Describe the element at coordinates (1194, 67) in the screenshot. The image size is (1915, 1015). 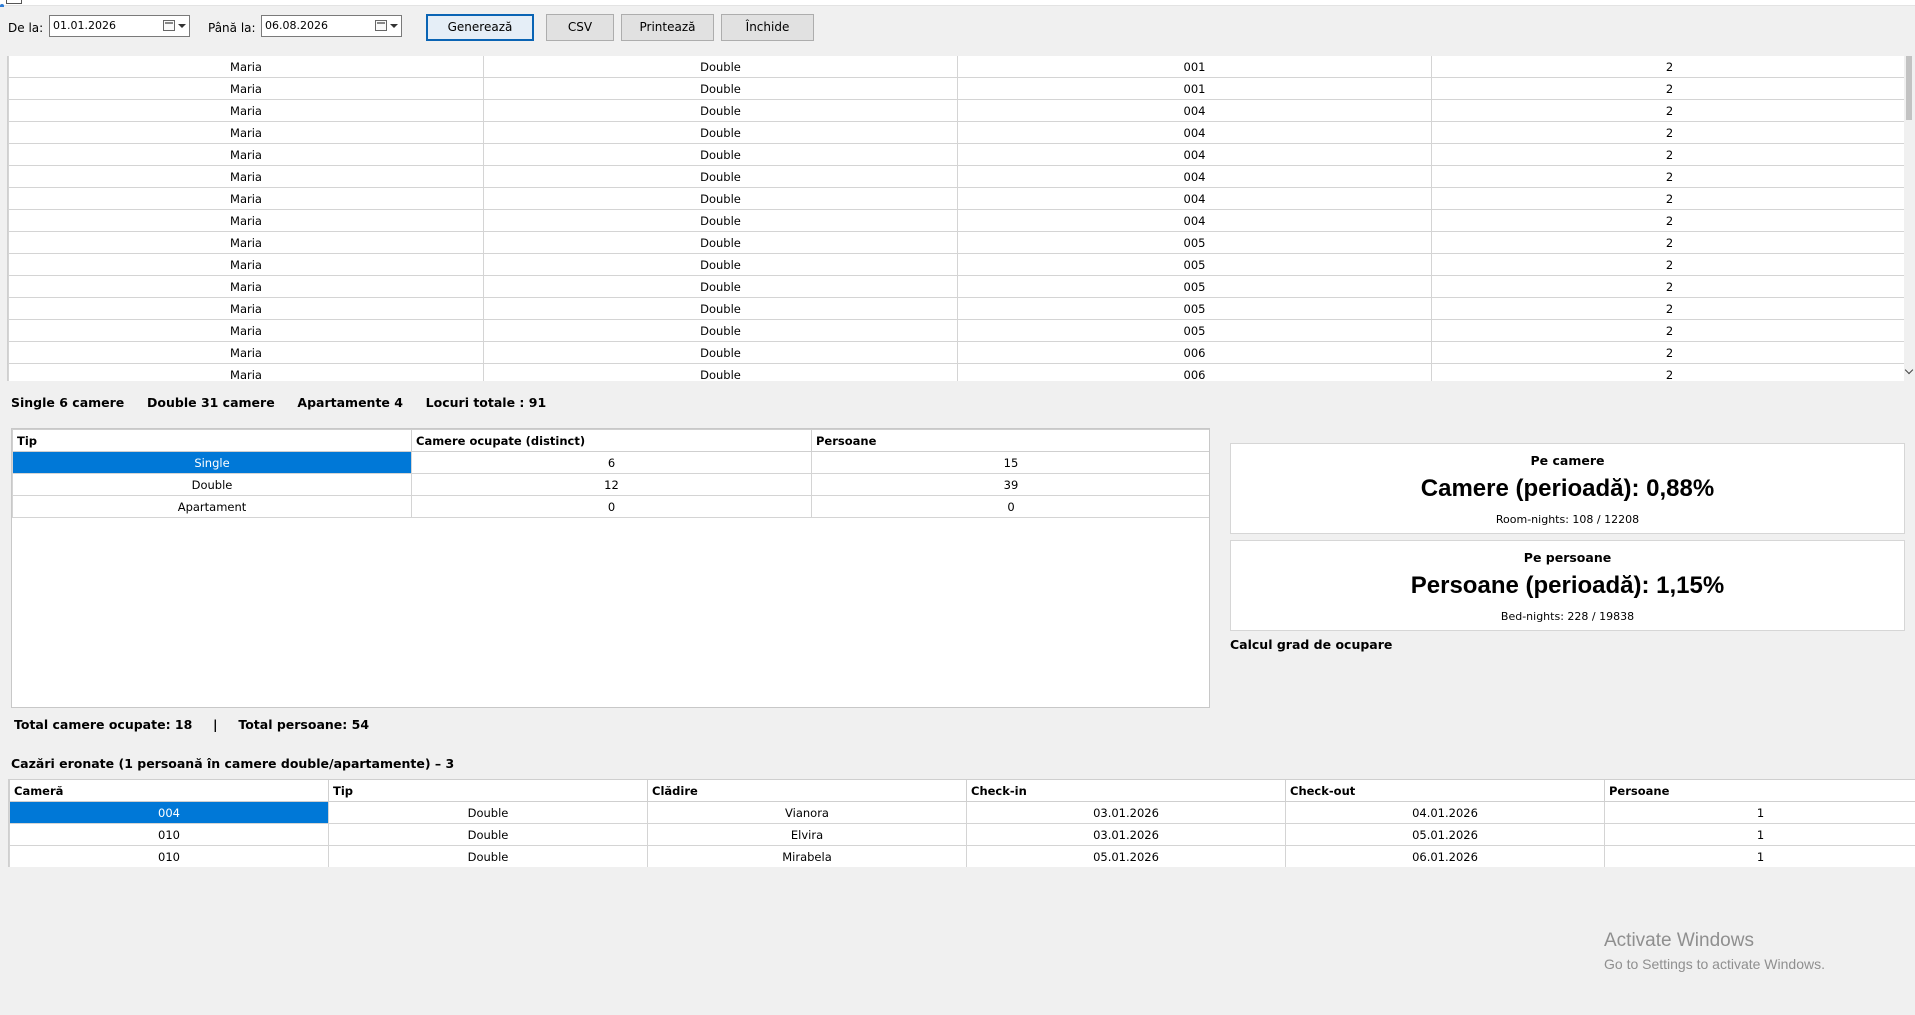
I see `table-cell: 001` at that location.